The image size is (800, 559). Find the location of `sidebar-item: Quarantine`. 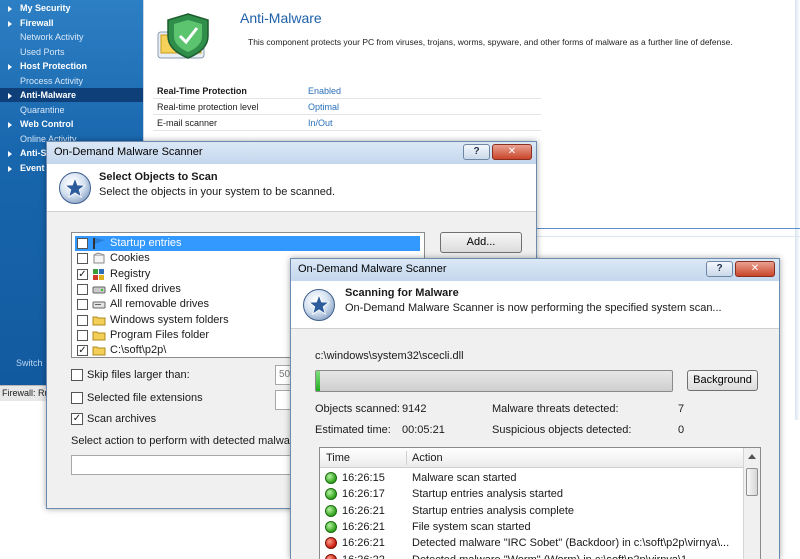

sidebar-item: Quarantine is located at coordinates (71, 110).